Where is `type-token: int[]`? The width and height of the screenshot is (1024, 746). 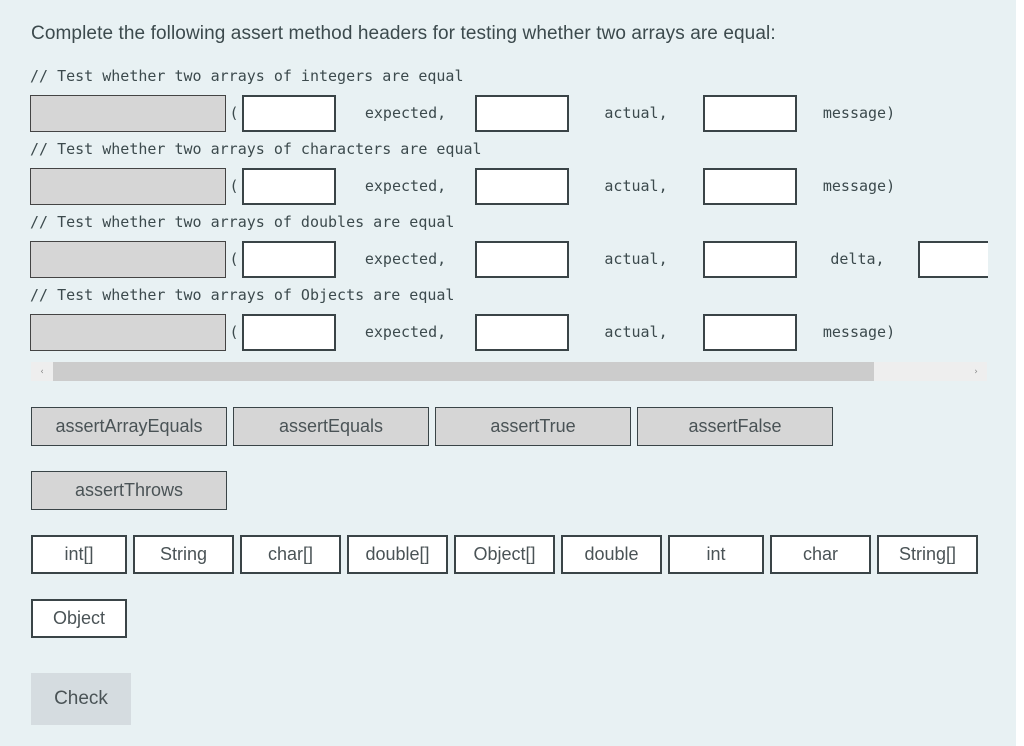
type-token: int[] is located at coordinates (79, 554).